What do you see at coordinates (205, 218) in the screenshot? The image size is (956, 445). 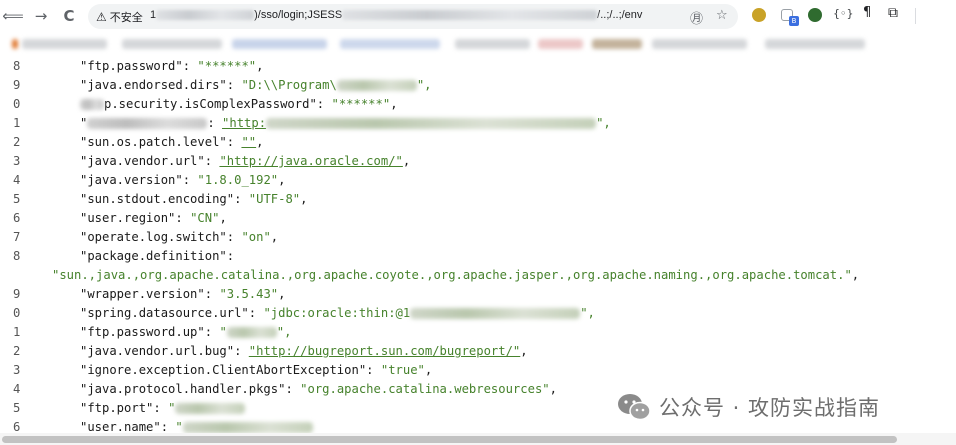 I see `json-value: "CN"` at bounding box center [205, 218].